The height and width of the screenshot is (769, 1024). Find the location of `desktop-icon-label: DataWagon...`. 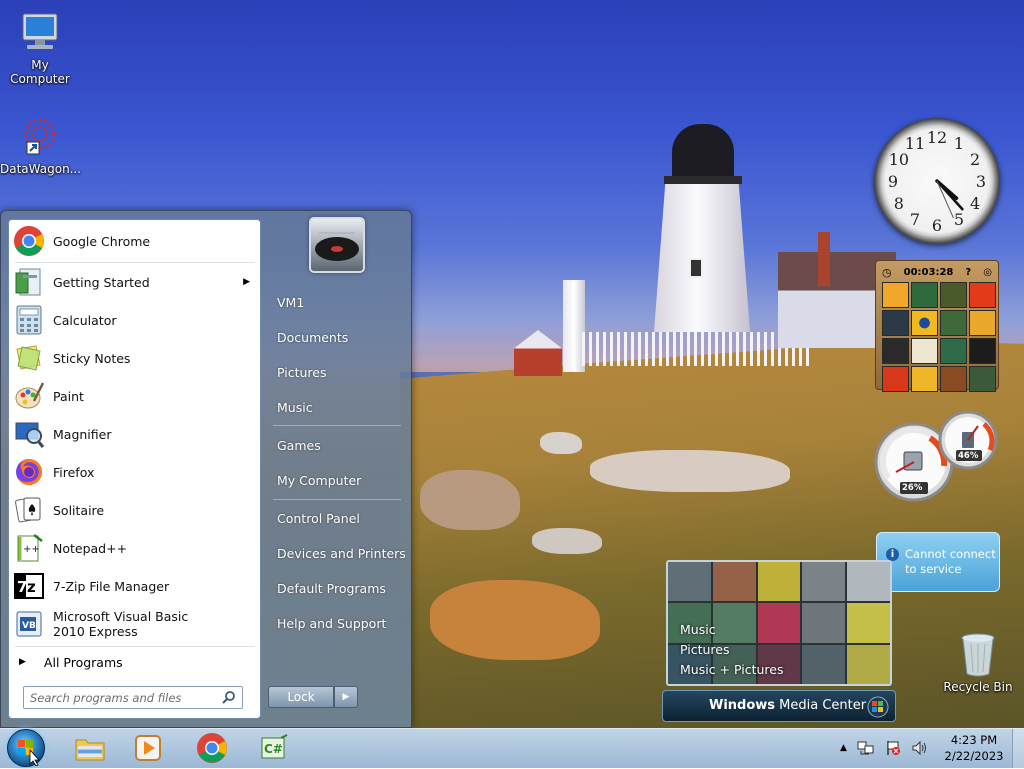

desktop-icon-label: DataWagon... is located at coordinates (41, 169).